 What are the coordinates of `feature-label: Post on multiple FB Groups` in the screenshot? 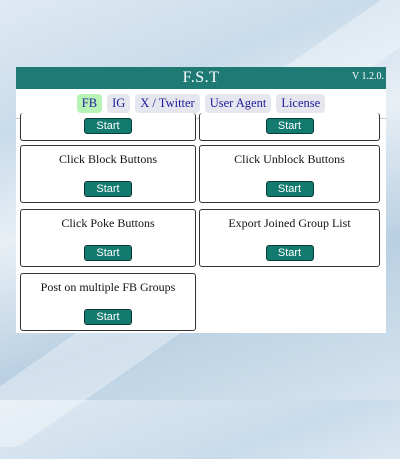 It's located at (108, 287).